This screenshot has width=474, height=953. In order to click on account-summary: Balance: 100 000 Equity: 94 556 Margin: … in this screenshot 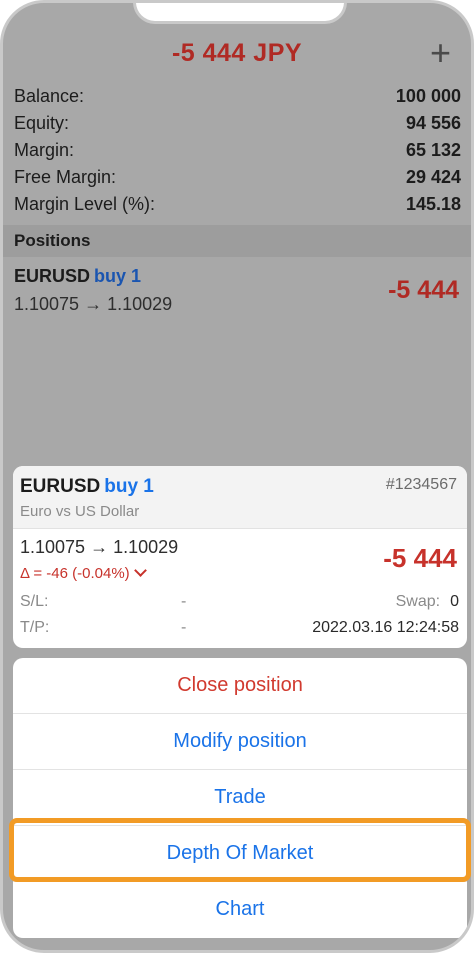, I will do `click(237, 150)`.